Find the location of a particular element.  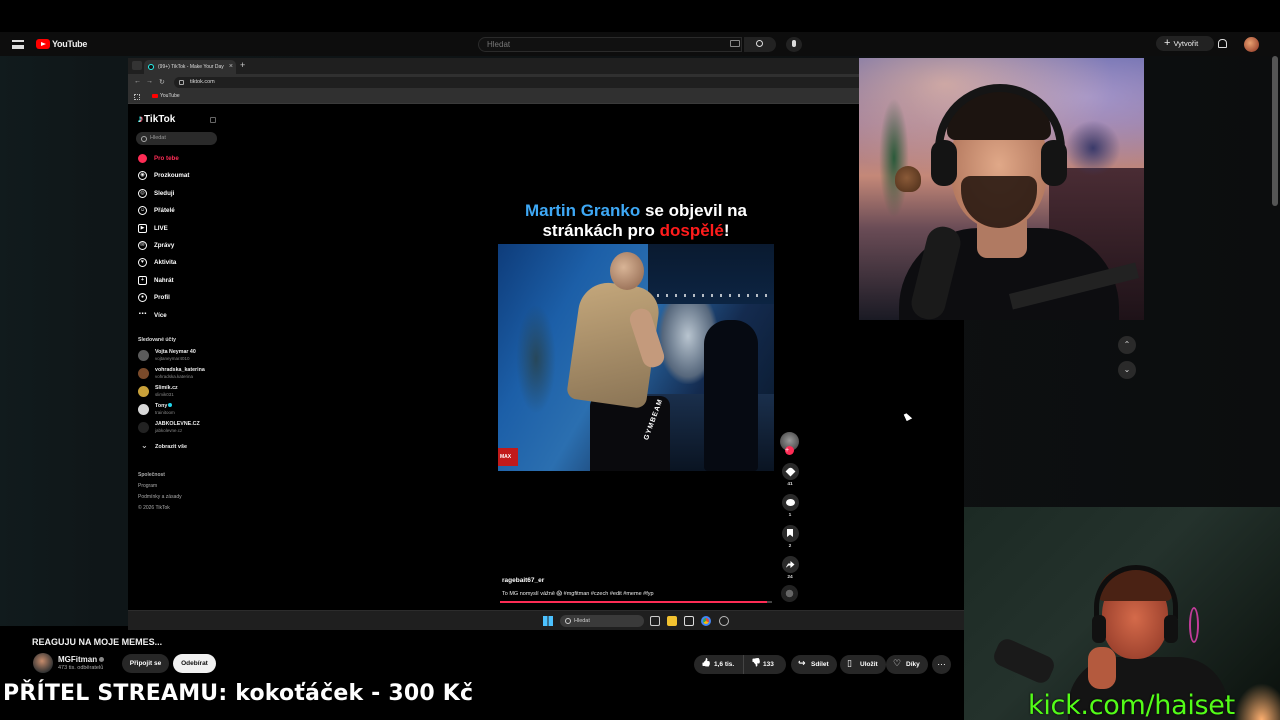

thanks-button: ♡ Díky is located at coordinates (907, 664).